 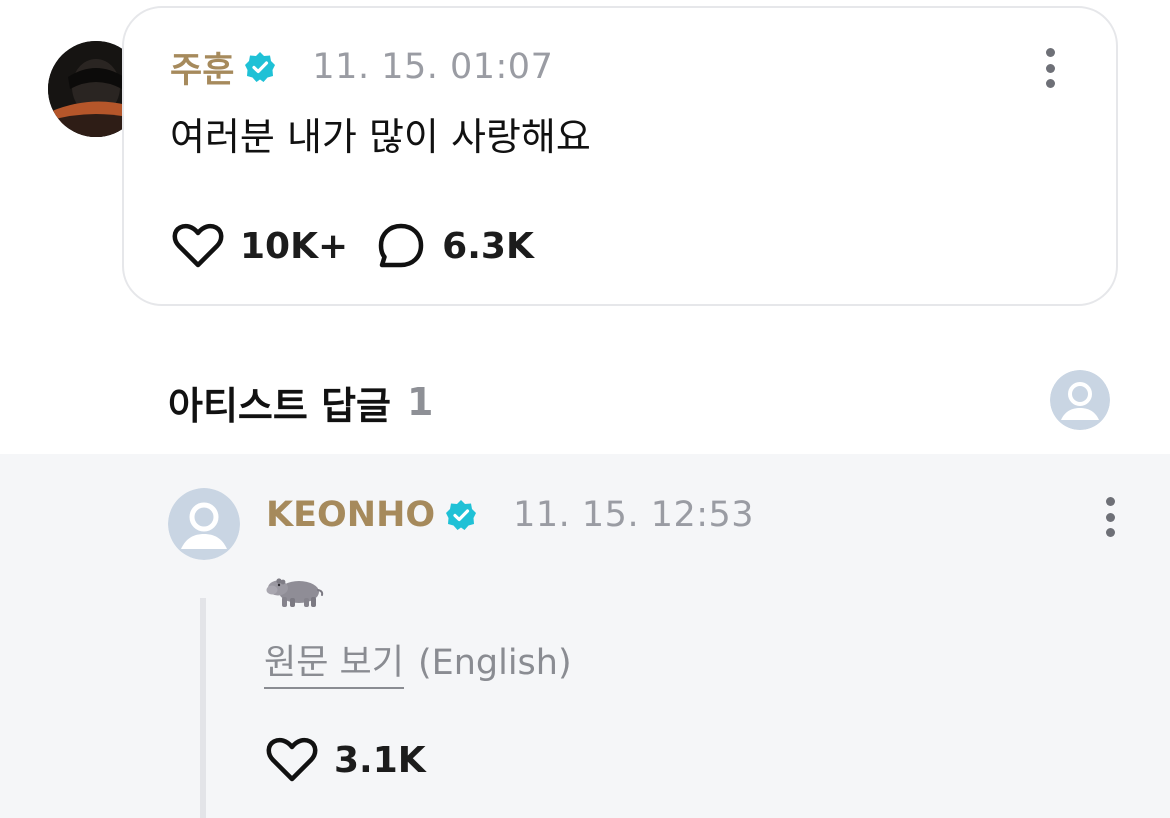 I want to click on view-original-link: 원문 보기, so click(x=334, y=661).